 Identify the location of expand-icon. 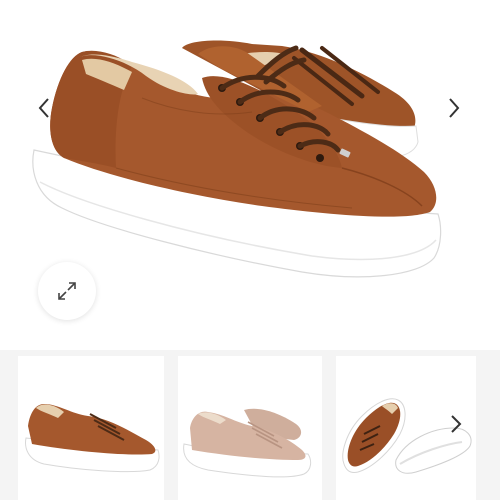
(67, 291).